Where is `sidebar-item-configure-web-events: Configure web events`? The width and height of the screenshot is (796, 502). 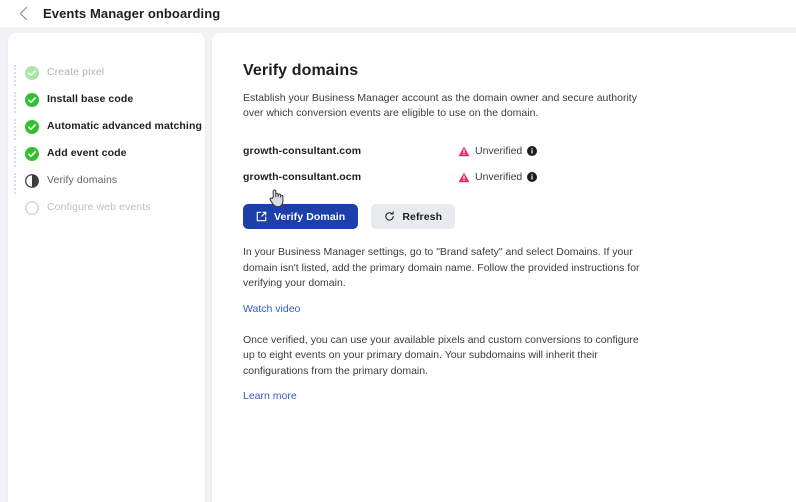
sidebar-item-configure-web-events: Configure web events is located at coordinates (115, 207).